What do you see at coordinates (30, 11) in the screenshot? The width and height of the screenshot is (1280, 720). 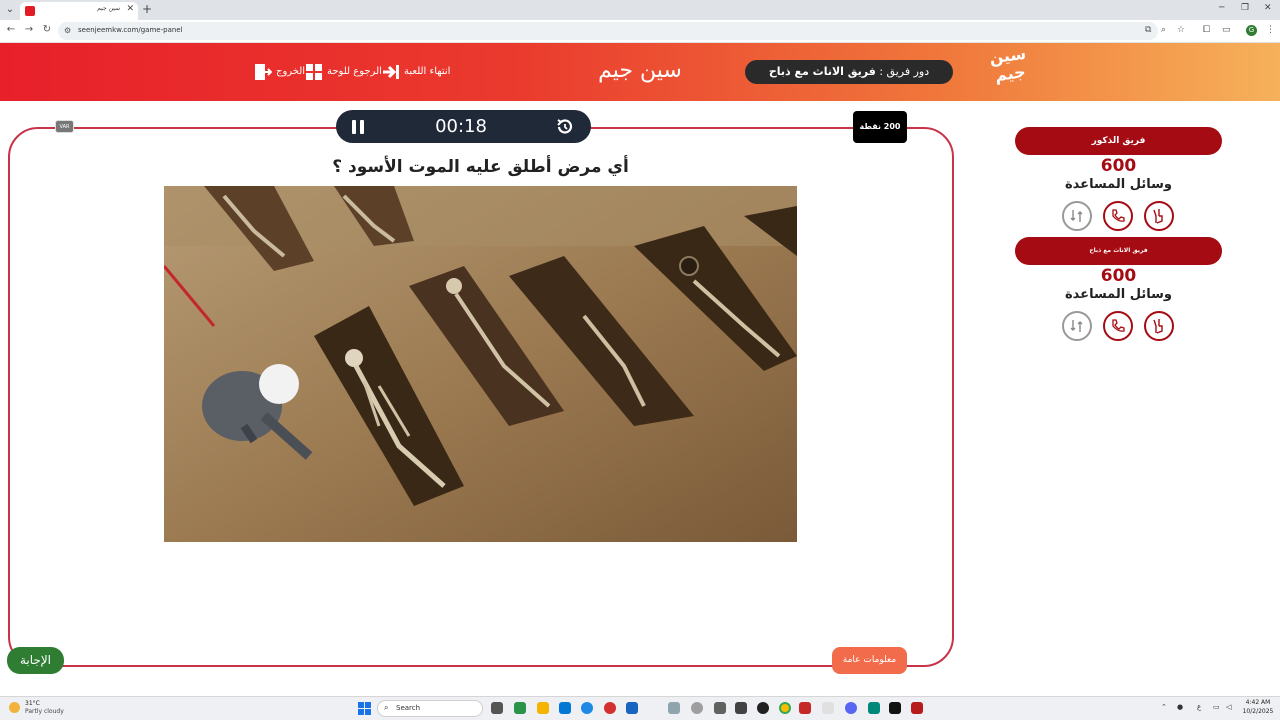 I see `site-favicon-icon` at bounding box center [30, 11].